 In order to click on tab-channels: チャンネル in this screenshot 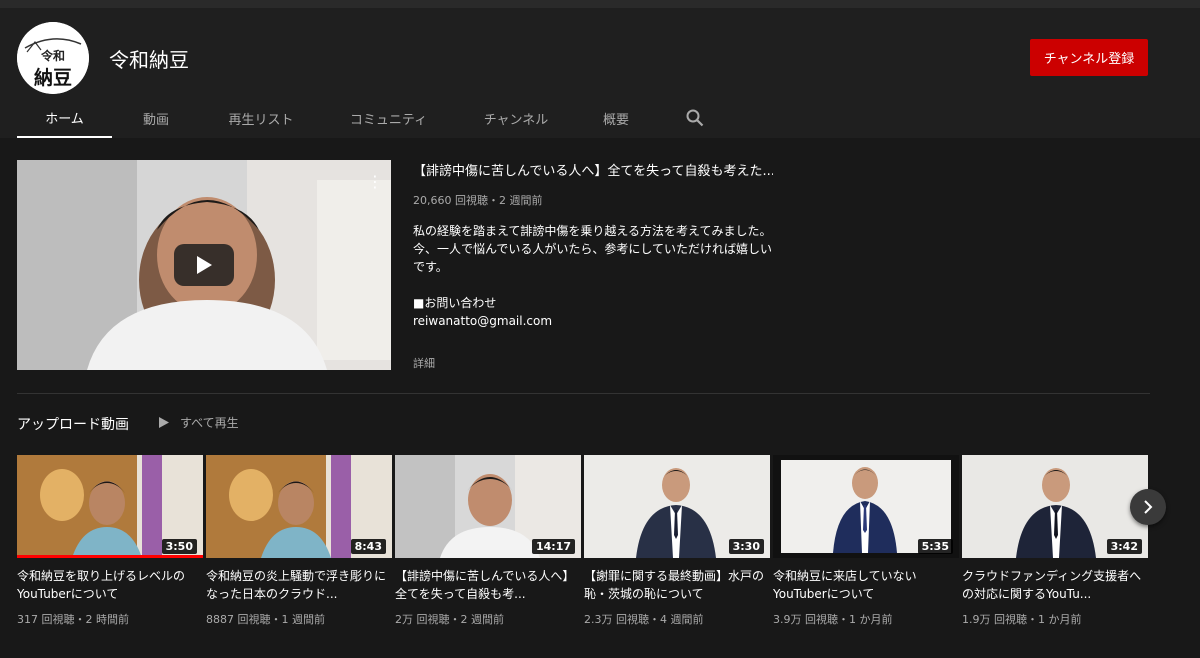, I will do `click(516, 118)`.